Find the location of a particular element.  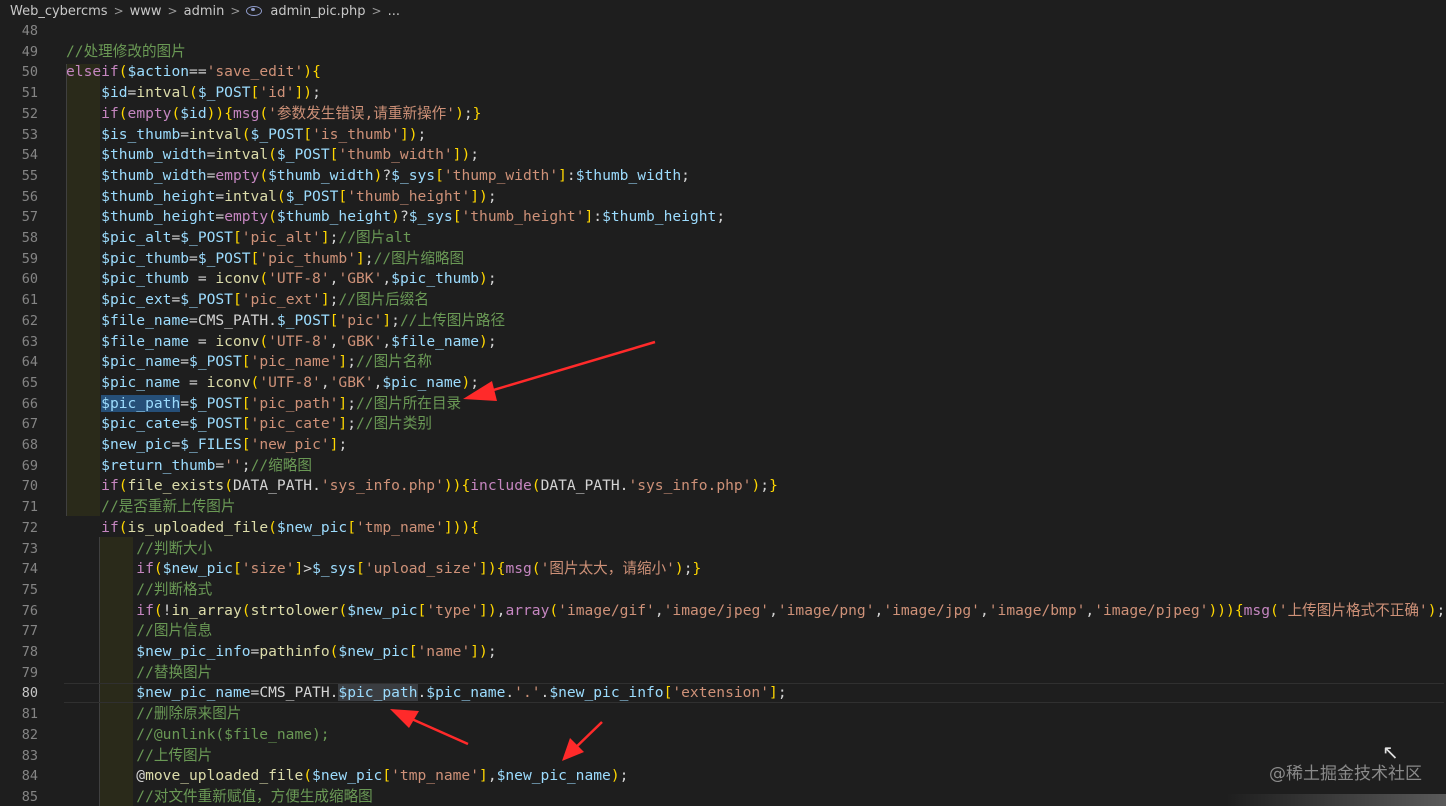

line-number: 77 is located at coordinates (29, 631).